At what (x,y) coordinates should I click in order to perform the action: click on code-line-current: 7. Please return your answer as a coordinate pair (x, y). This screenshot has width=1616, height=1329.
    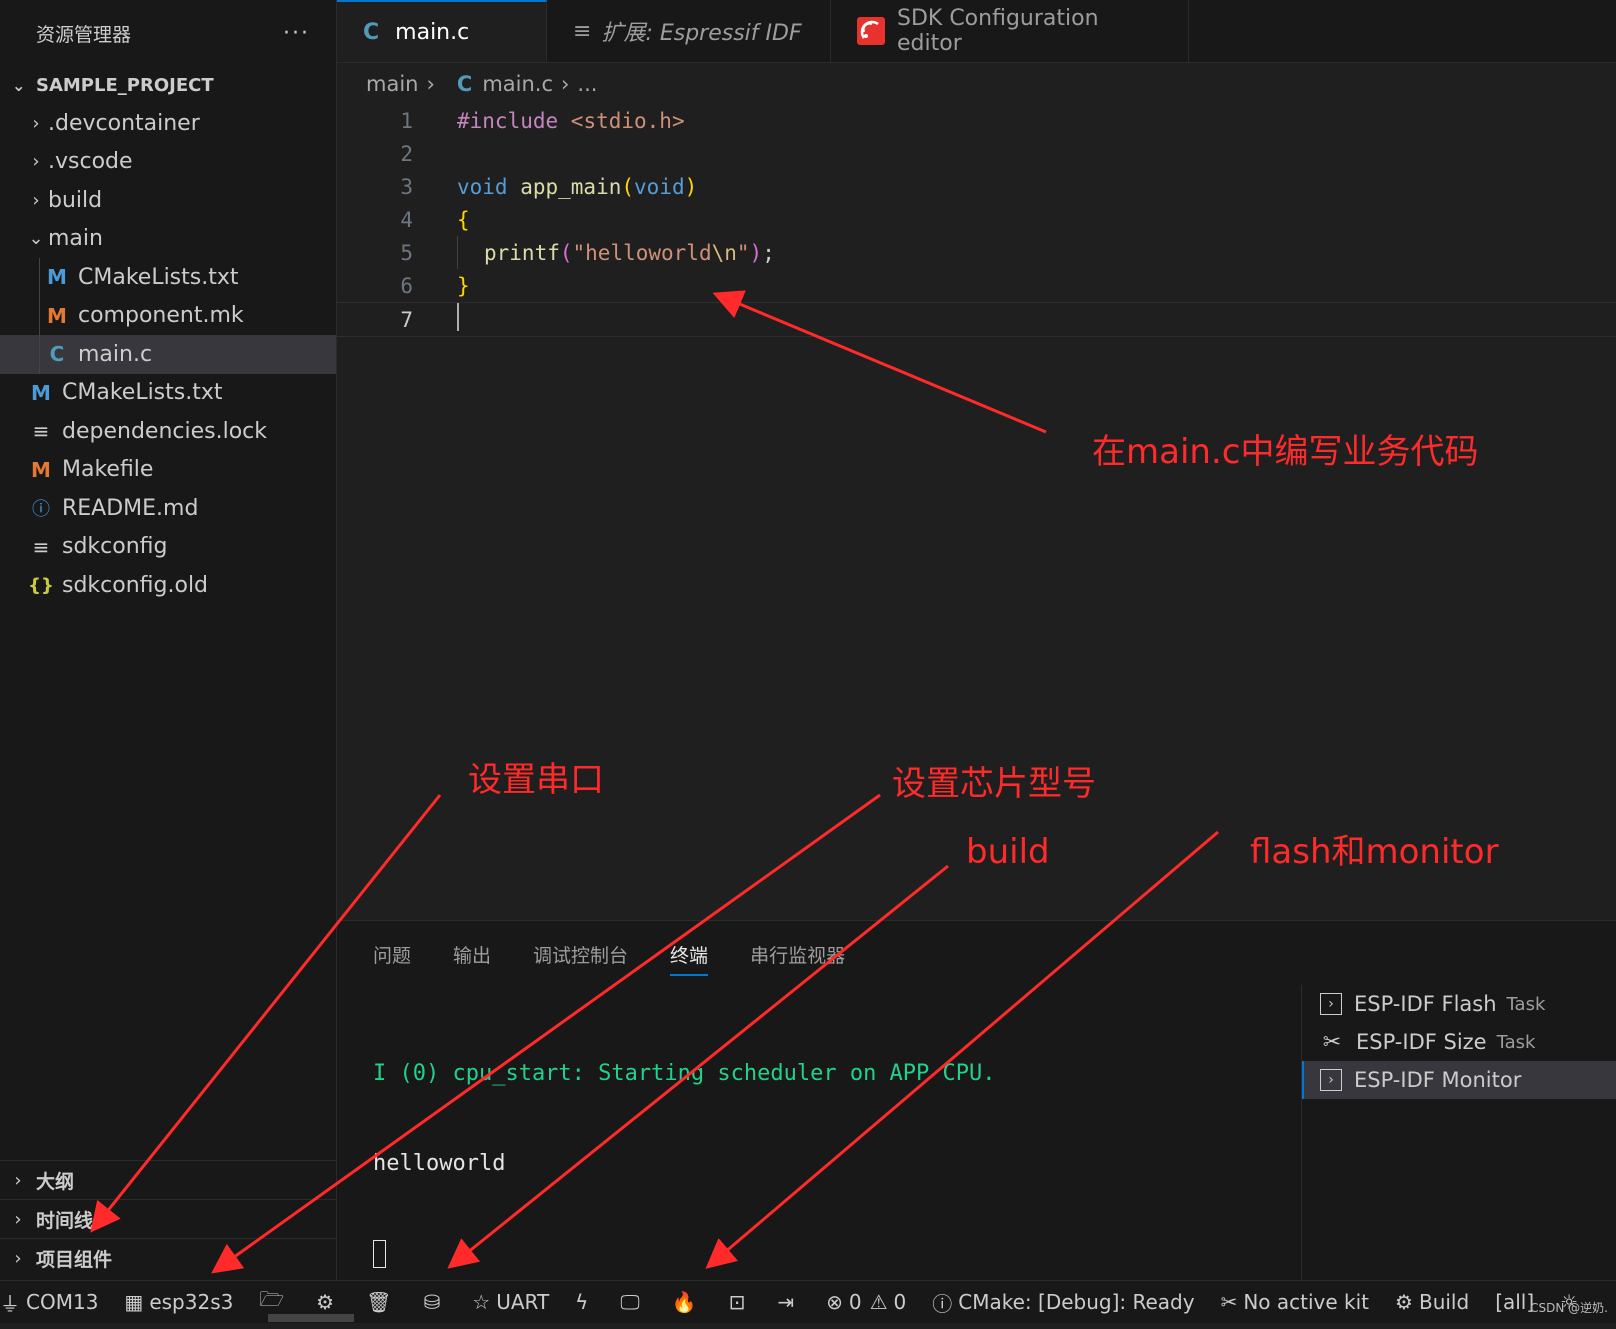
    Looking at the image, I should click on (976, 319).